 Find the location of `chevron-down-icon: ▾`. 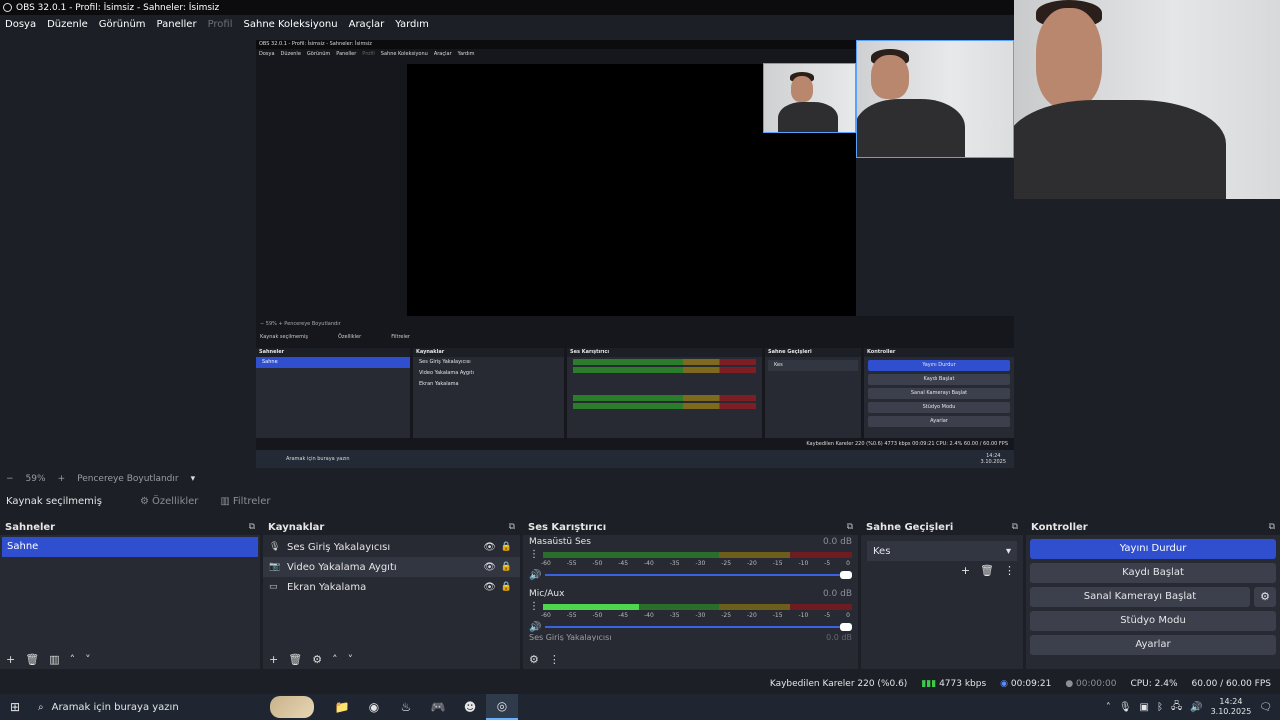

chevron-down-icon: ▾ is located at coordinates (193, 479).